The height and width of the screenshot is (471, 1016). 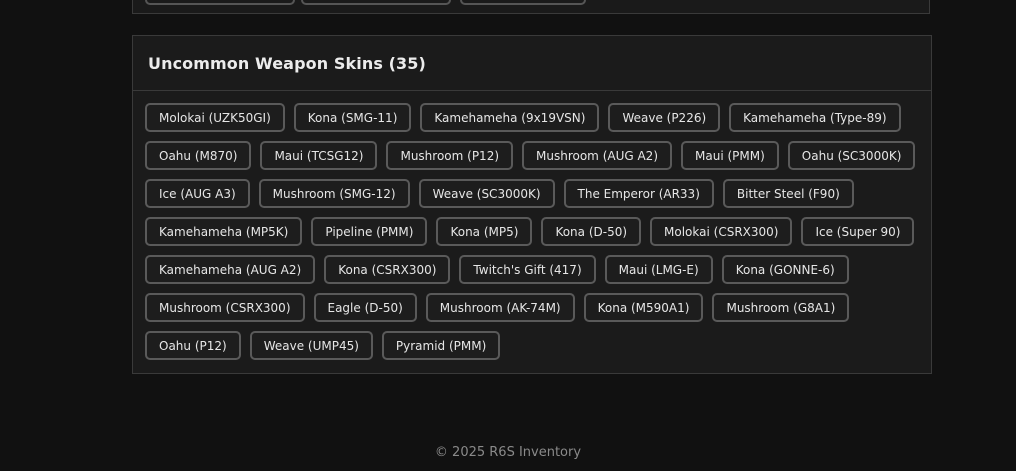 What do you see at coordinates (230, 269) in the screenshot?
I see `skin-chip: Kamehameha (AUG A2)` at bounding box center [230, 269].